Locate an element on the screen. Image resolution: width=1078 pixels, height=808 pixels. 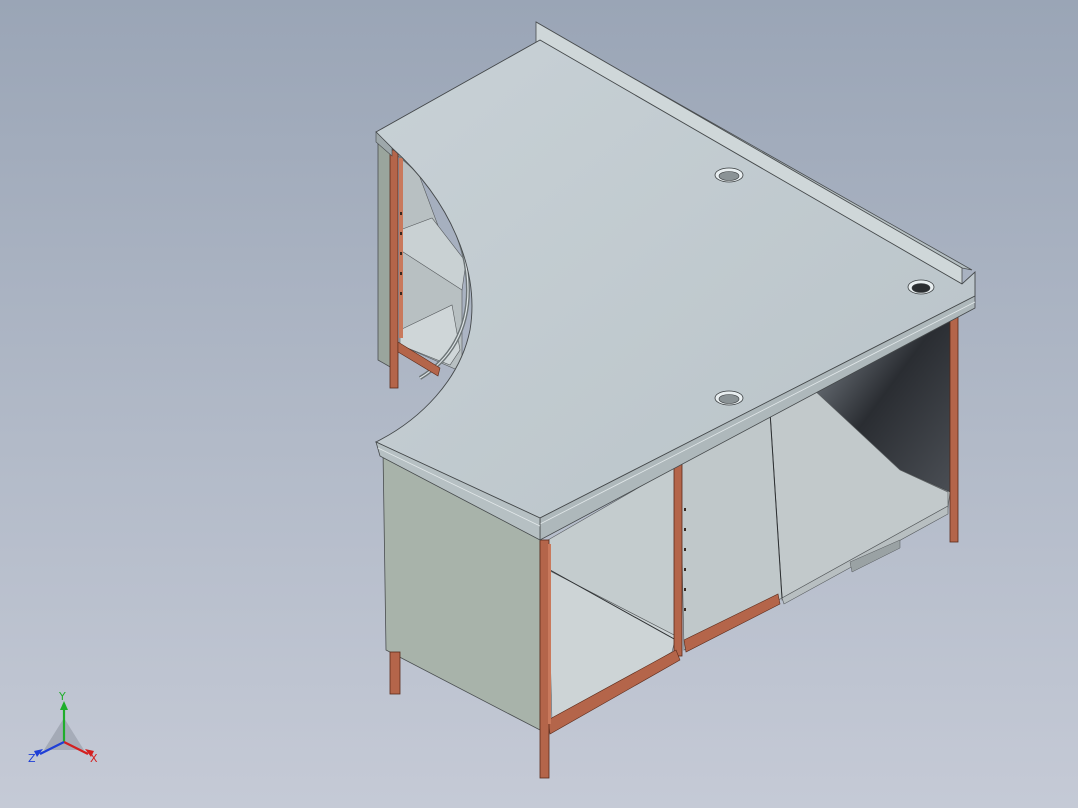
leg-front-corner is located at coordinates (544, 659).